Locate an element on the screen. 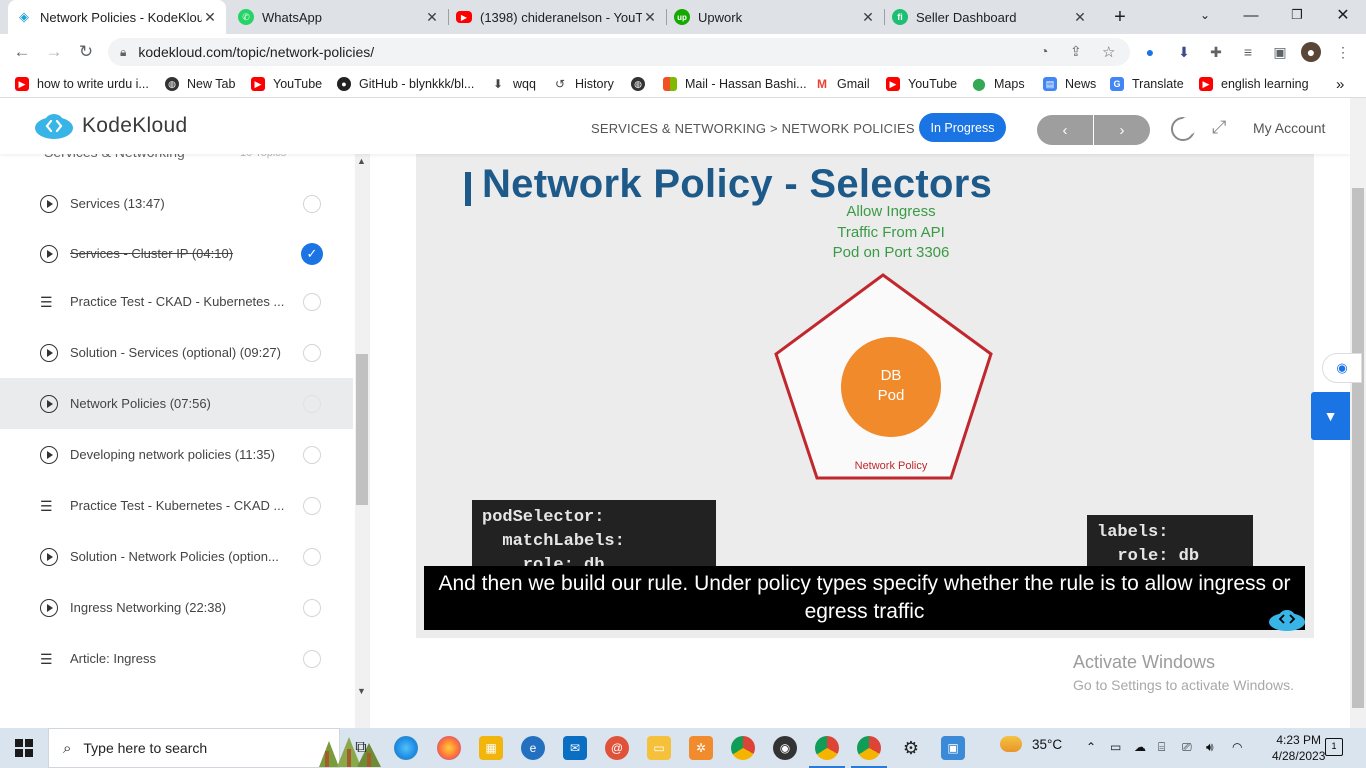  taskbar-clock: 4:23 PM 4/28/2023 is located at coordinates (1298, 748).